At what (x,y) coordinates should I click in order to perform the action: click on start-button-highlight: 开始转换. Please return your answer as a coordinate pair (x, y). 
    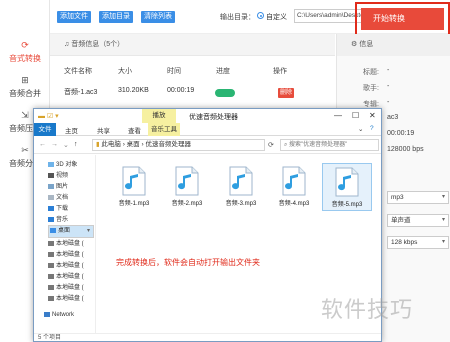
    Looking at the image, I should click on (402, 19).